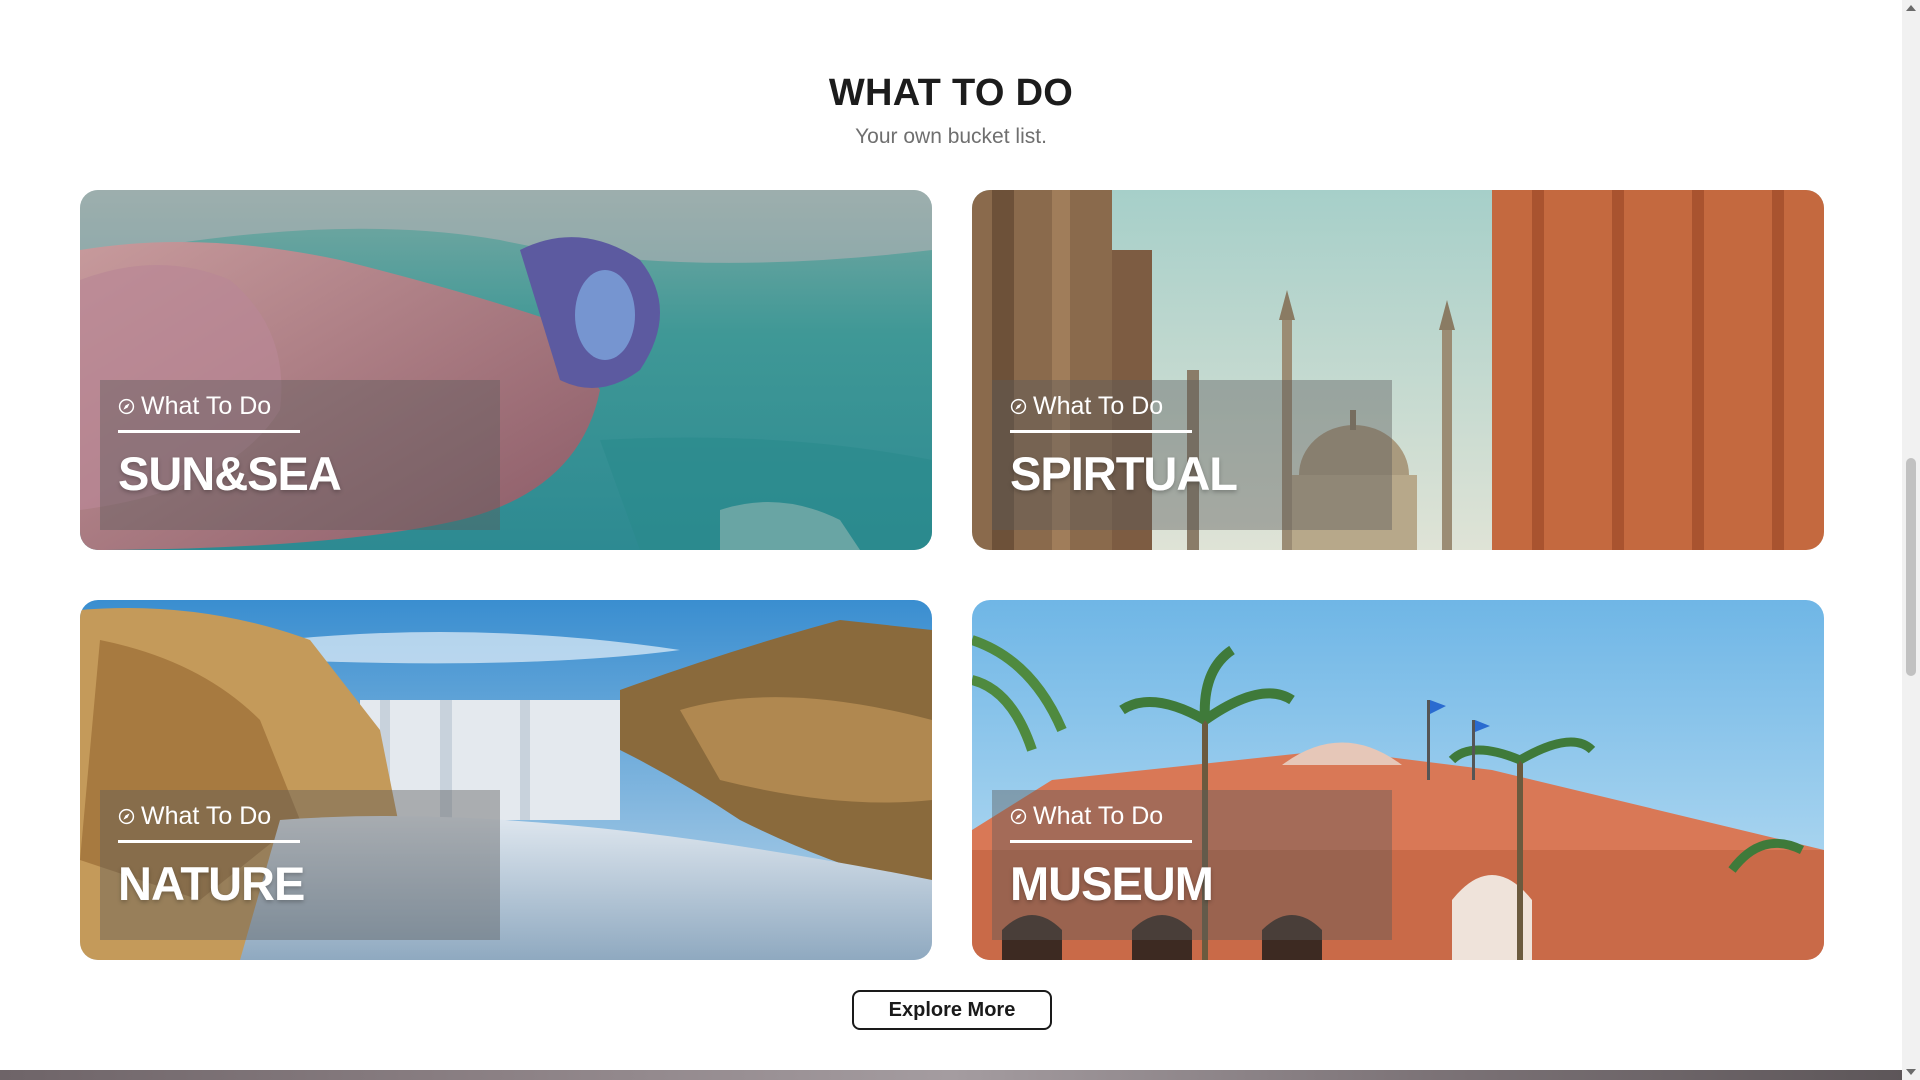  I want to click on scrollbar-thumb, so click(1911, 567).